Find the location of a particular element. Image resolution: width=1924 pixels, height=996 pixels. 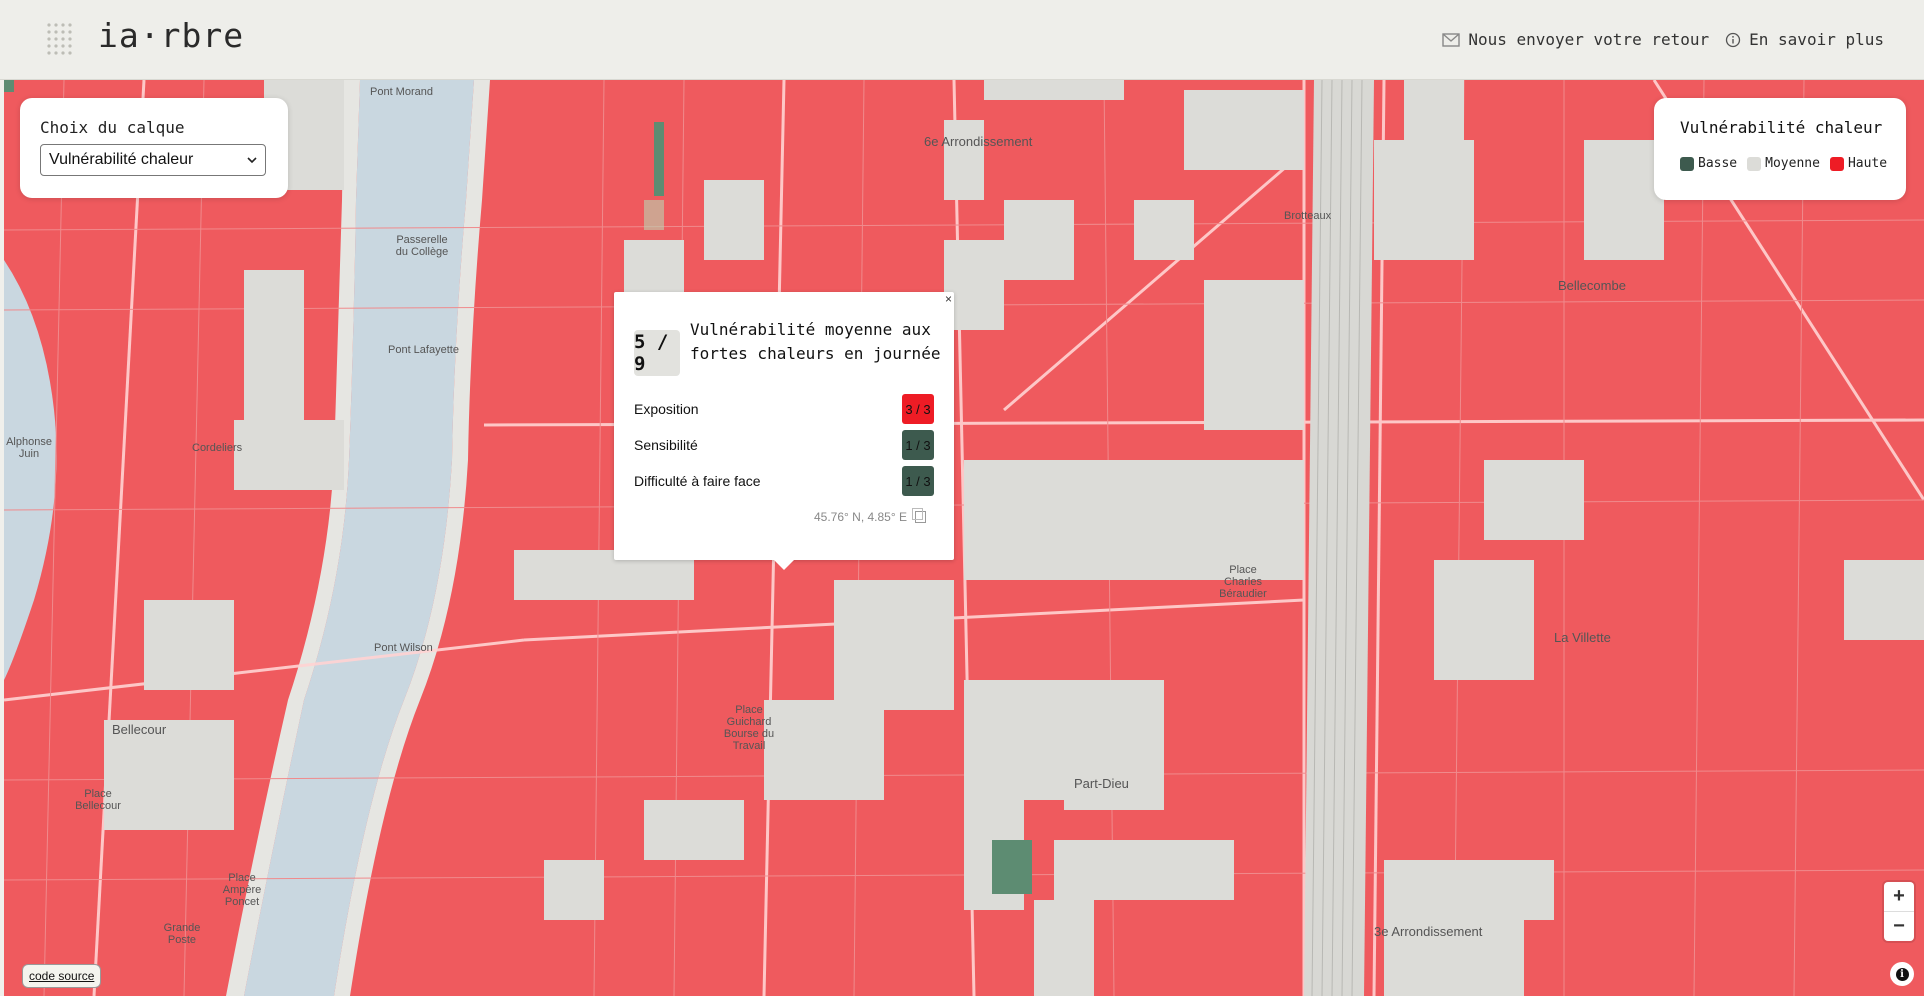

popup-row-label: Difficulté à faire face is located at coordinates (697, 481).